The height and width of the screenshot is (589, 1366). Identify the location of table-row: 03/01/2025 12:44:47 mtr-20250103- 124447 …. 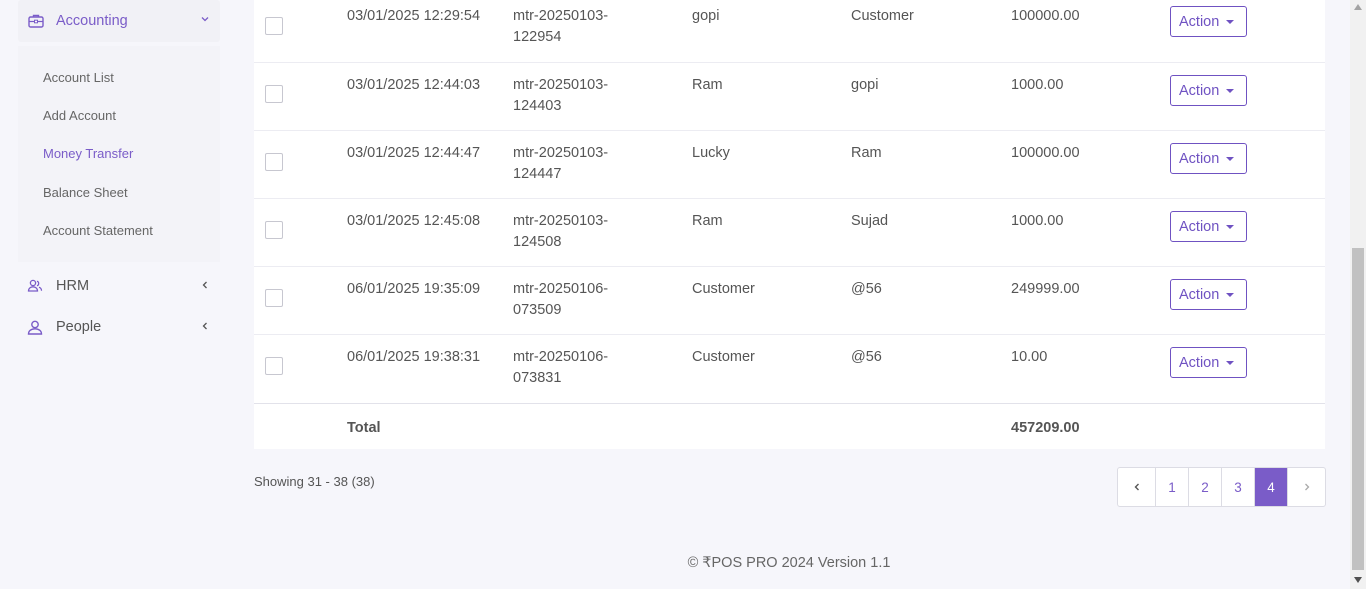
(789, 165).